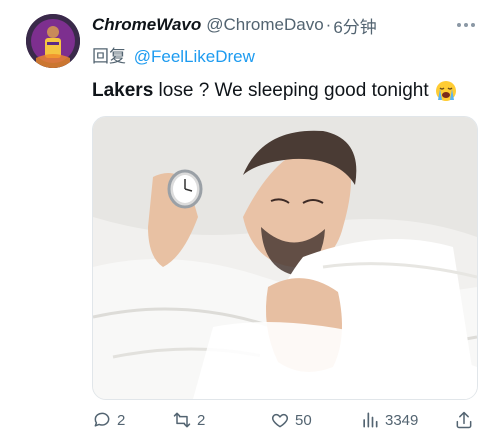  I want to click on reply-prefix: 回复, so click(109, 56).